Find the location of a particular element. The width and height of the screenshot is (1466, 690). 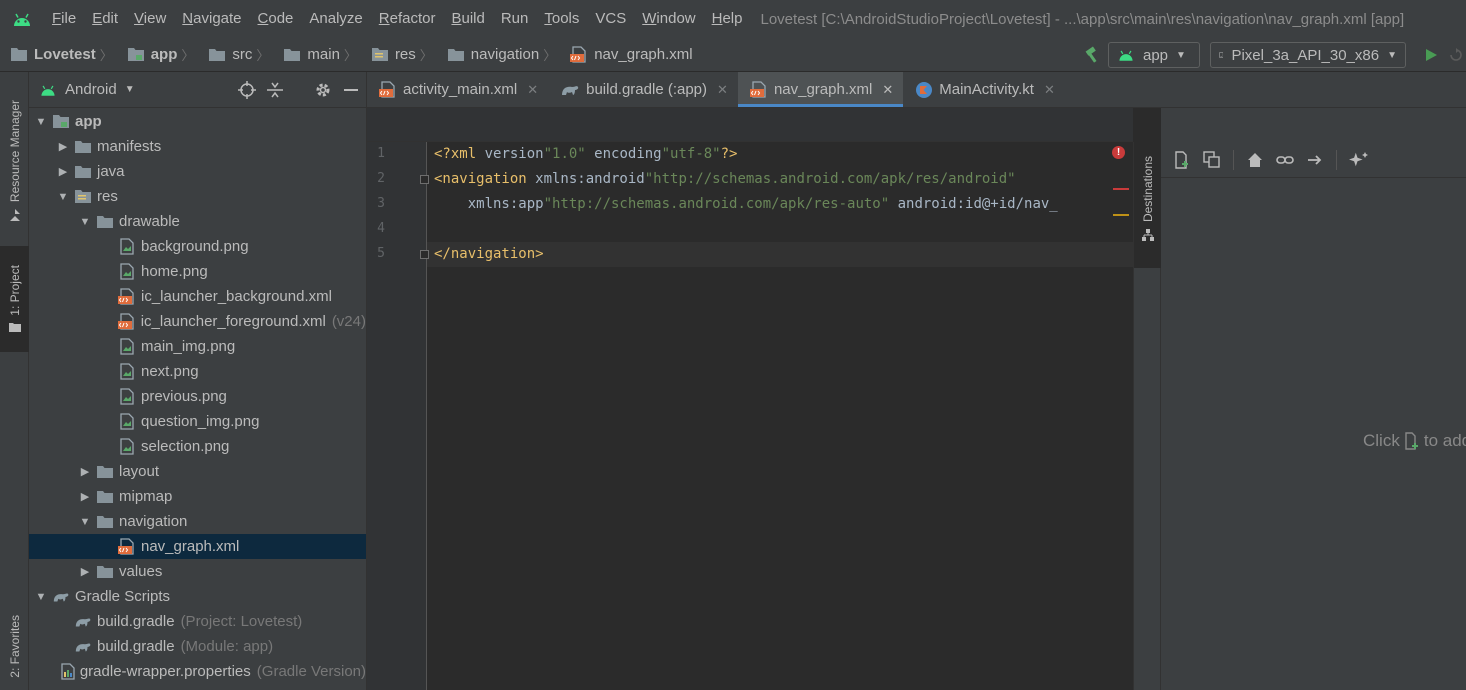

xml-file-icon is located at coordinates (127, 547).